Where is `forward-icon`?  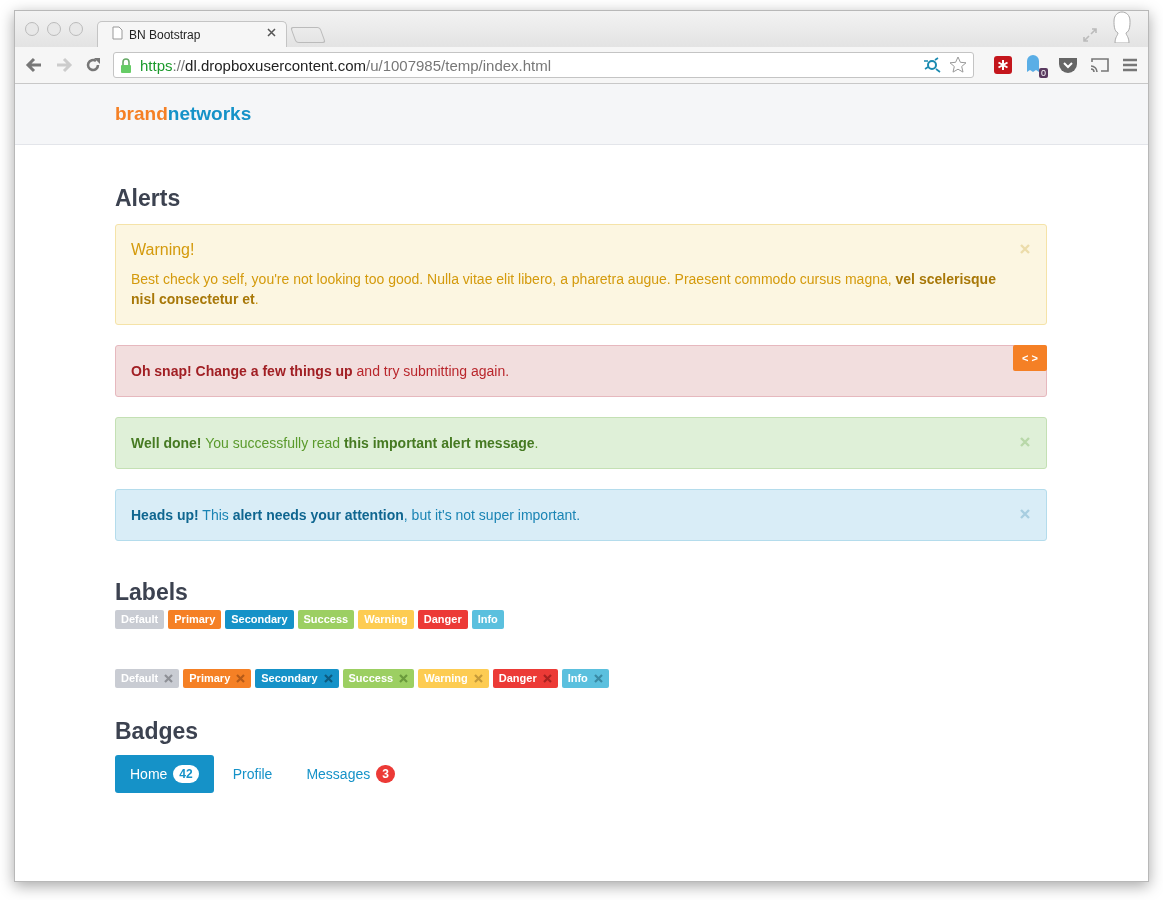 forward-icon is located at coordinates (64, 65).